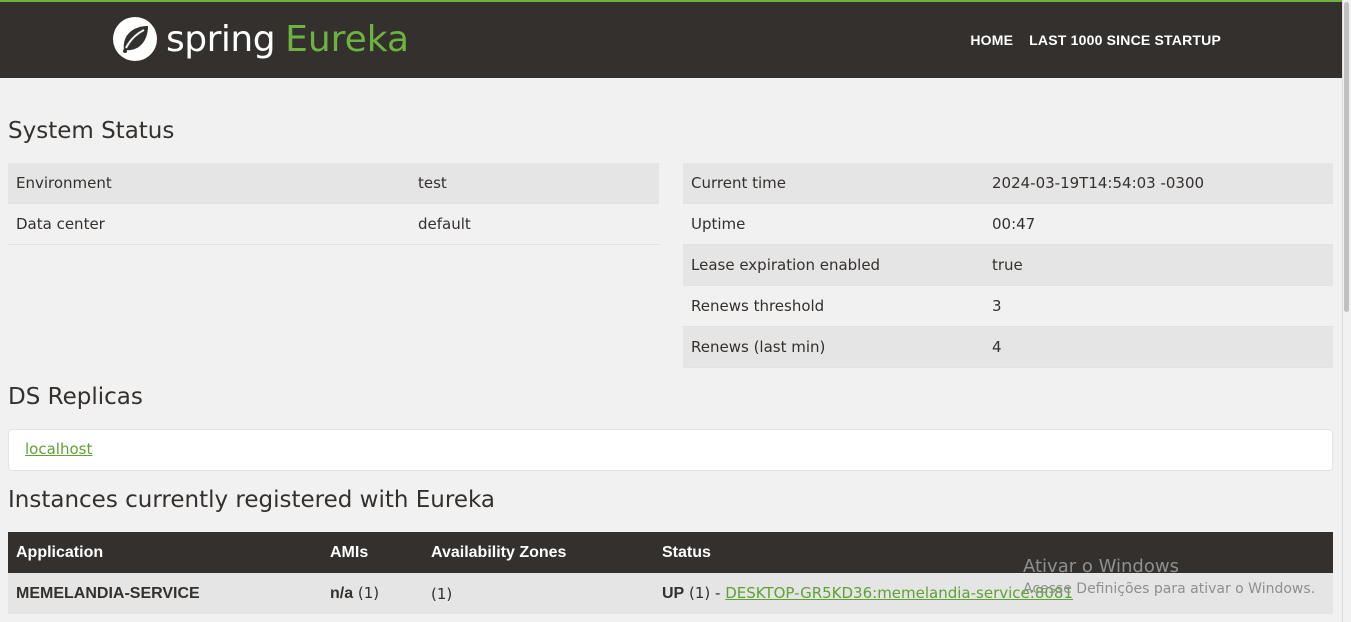 The width and height of the screenshot is (1351, 622). I want to click on env-value: test, so click(534, 183).